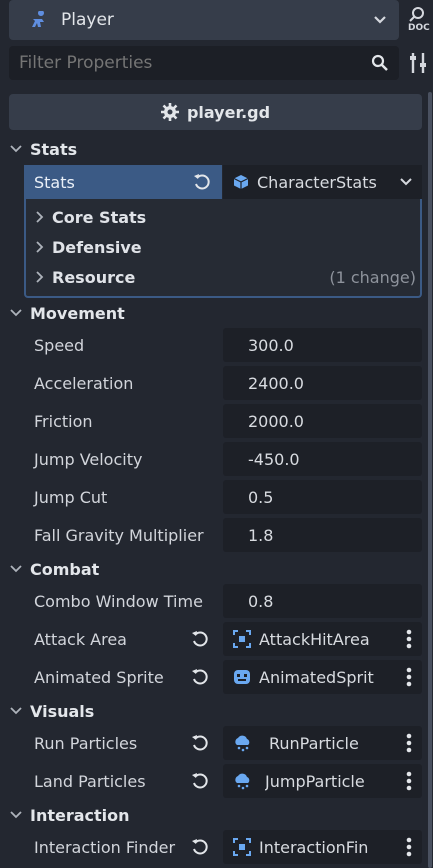 This screenshot has height=868, width=433. I want to click on property-label: Run Particles, so click(86, 743).